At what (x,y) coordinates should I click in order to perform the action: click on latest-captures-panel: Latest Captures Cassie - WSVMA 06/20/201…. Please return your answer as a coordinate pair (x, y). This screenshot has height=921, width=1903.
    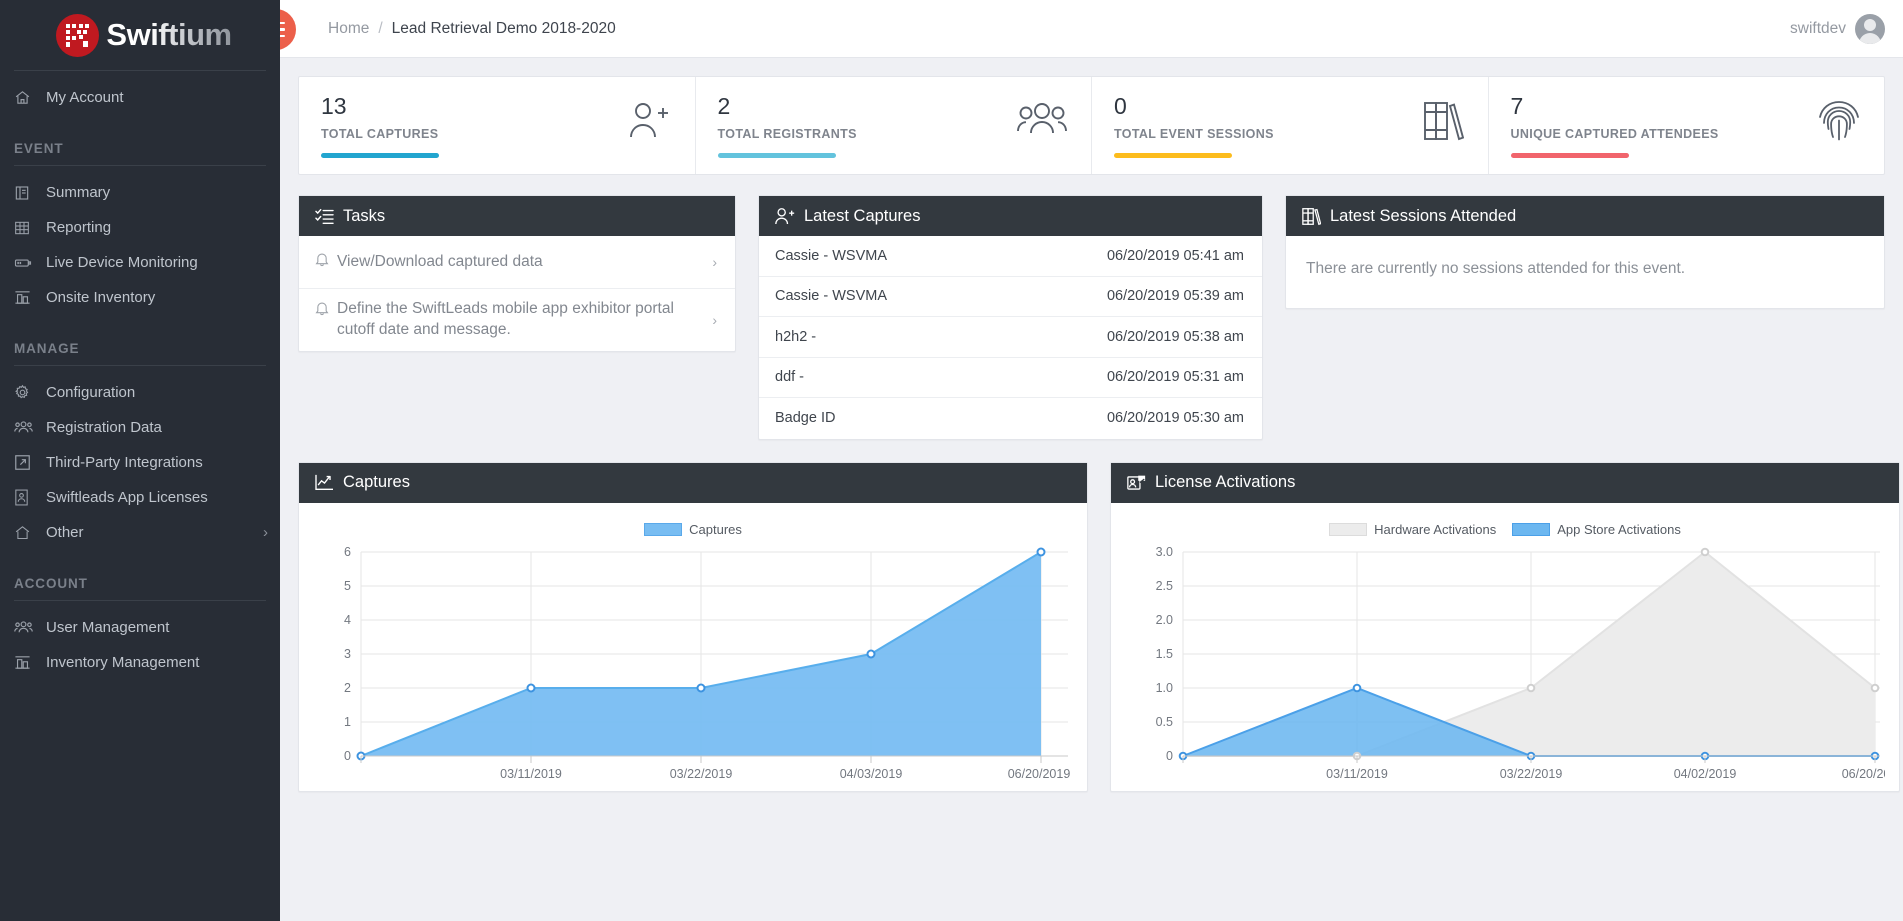
    Looking at the image, I should click on (1010, 317).